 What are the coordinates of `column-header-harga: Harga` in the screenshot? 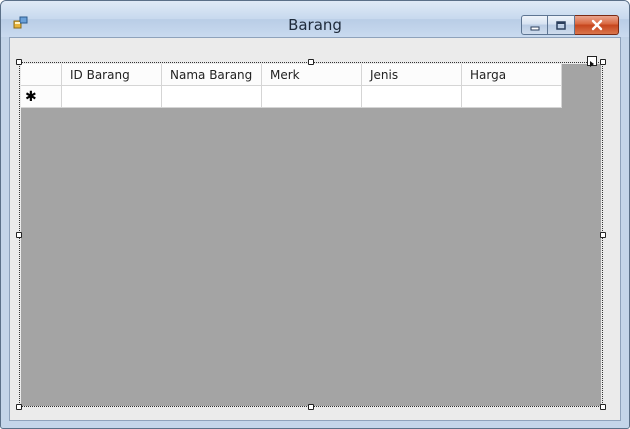 It's located at (512, 75).